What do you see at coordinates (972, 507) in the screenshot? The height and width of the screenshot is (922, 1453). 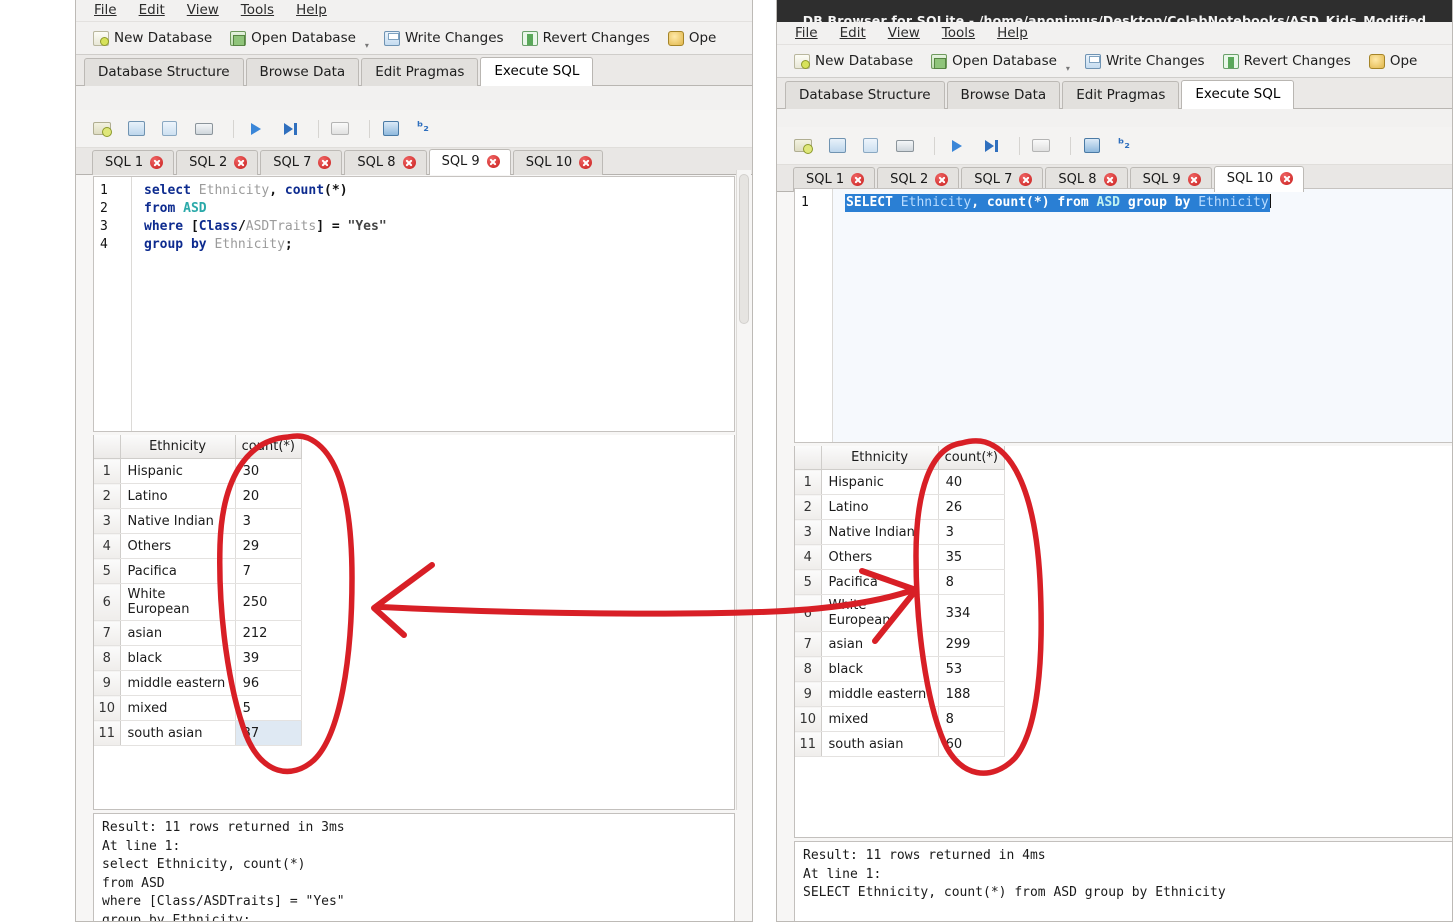 I see `count-cell: 26` at bounding box center [972, 507].